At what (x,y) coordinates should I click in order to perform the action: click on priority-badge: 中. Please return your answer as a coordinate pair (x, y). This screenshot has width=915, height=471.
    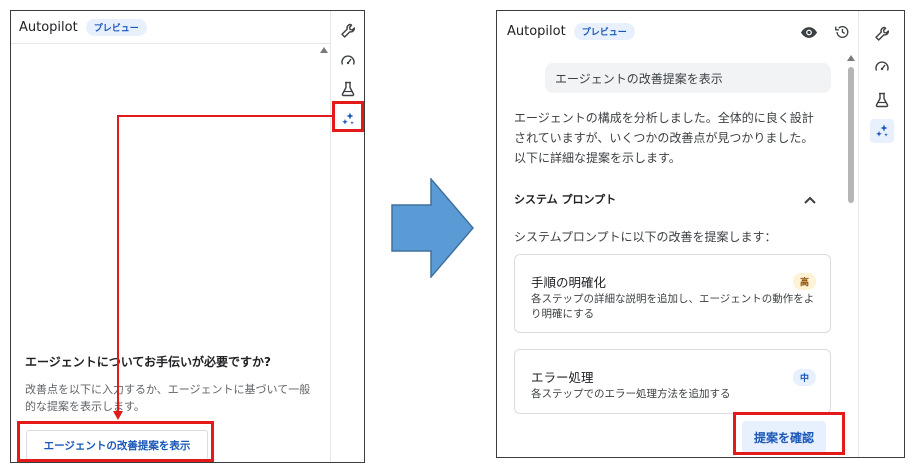
    Looking at the image, I should click on (804, 377).